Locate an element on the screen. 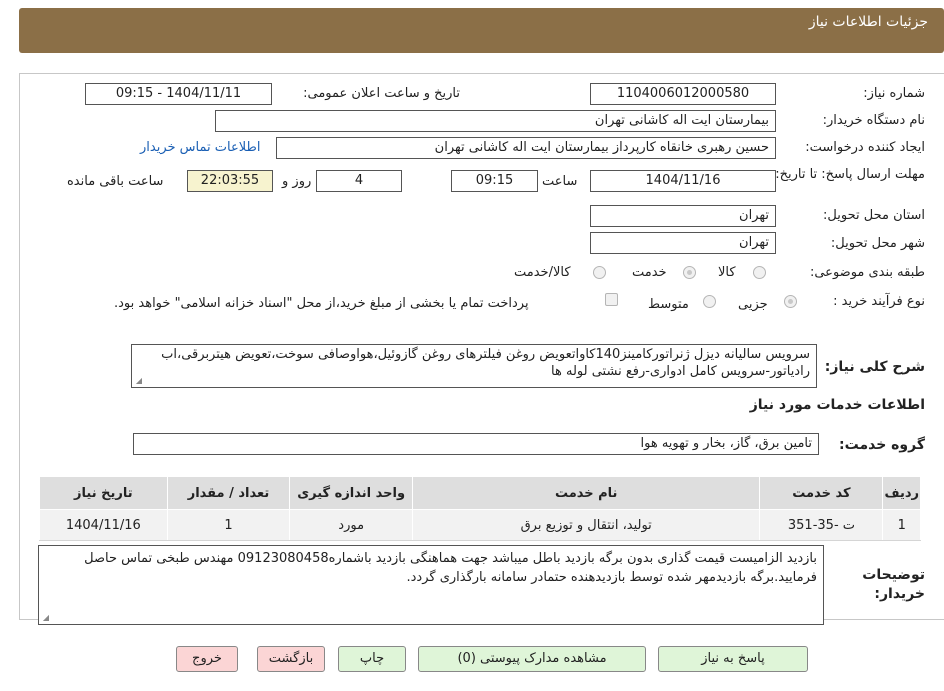 This screenshot has height=691, width=944. days-remaining-field: 4 is located at coordinates (359, 181).